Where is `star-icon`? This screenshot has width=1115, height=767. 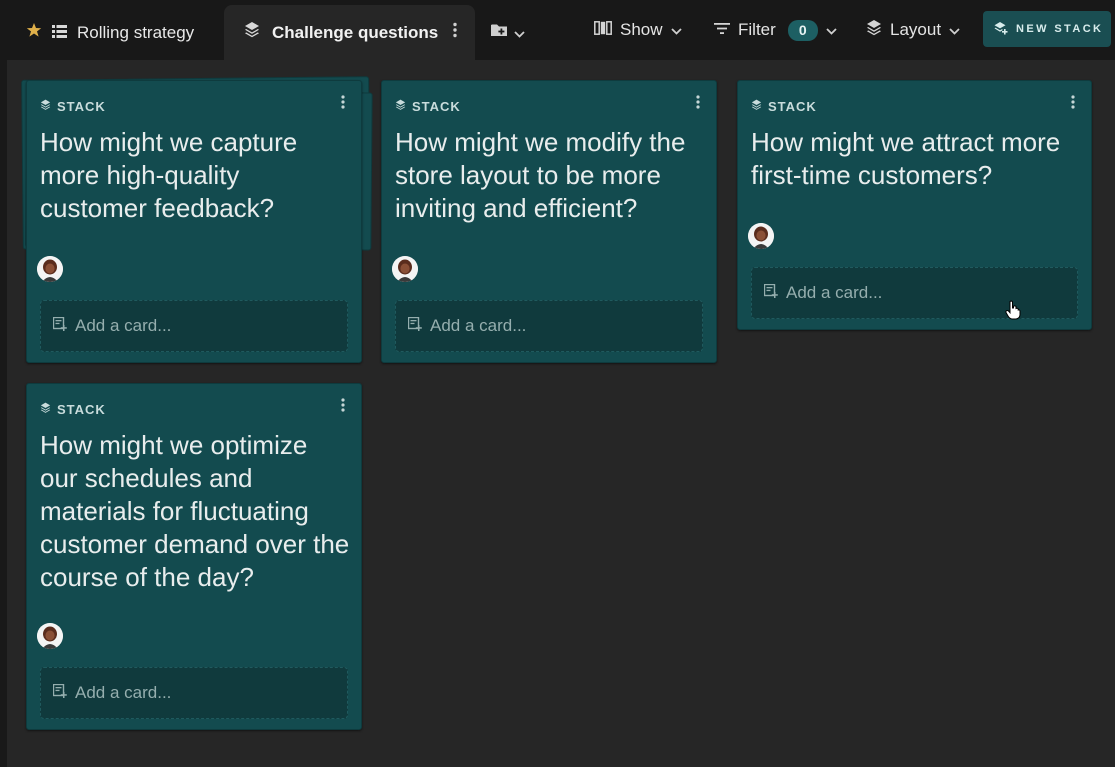
star-icon is located at coordinates (34, 32).